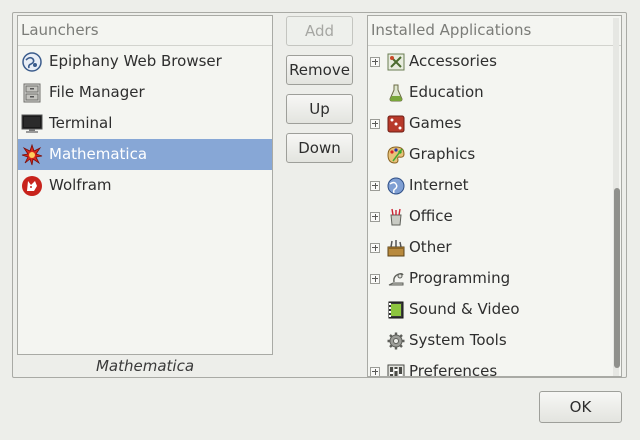 The height and width of the screenshot is (440, 640). Describe the element at coordinates (396, 186) in the screenshot. I see `internet-globe-icon` at that location.